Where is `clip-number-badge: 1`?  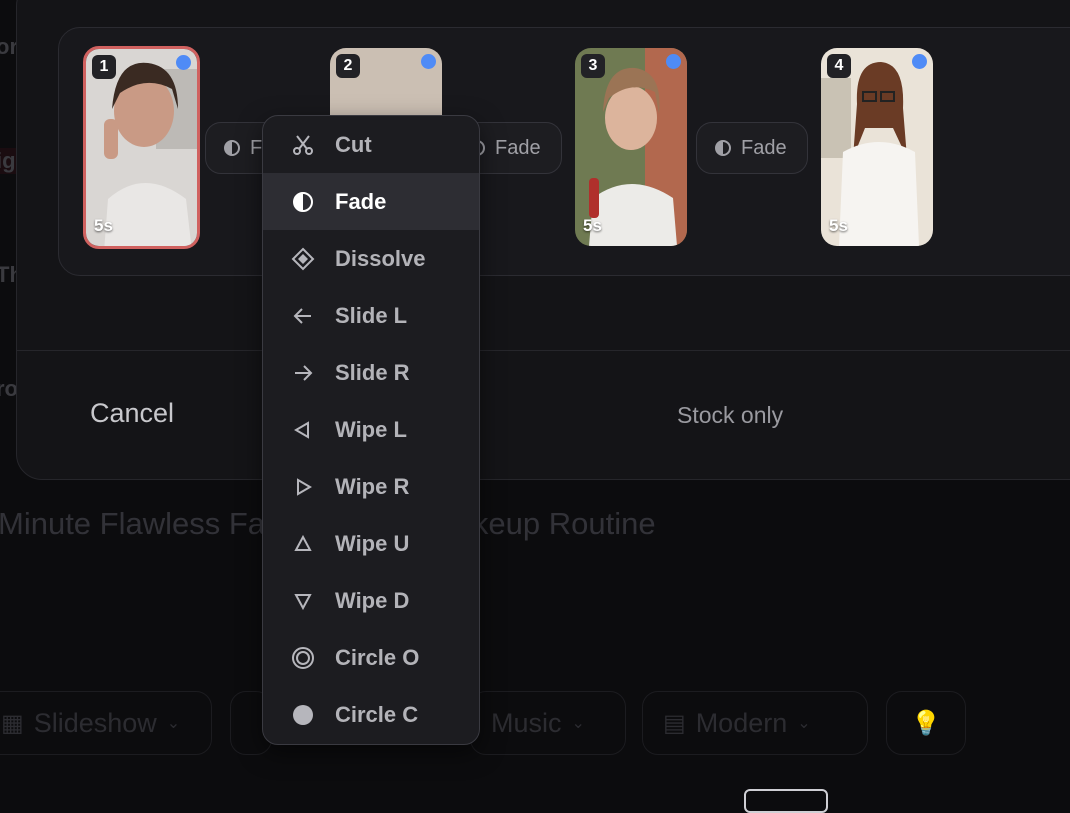
clip-number-badge: 1 is located at coordinates (104, 67).